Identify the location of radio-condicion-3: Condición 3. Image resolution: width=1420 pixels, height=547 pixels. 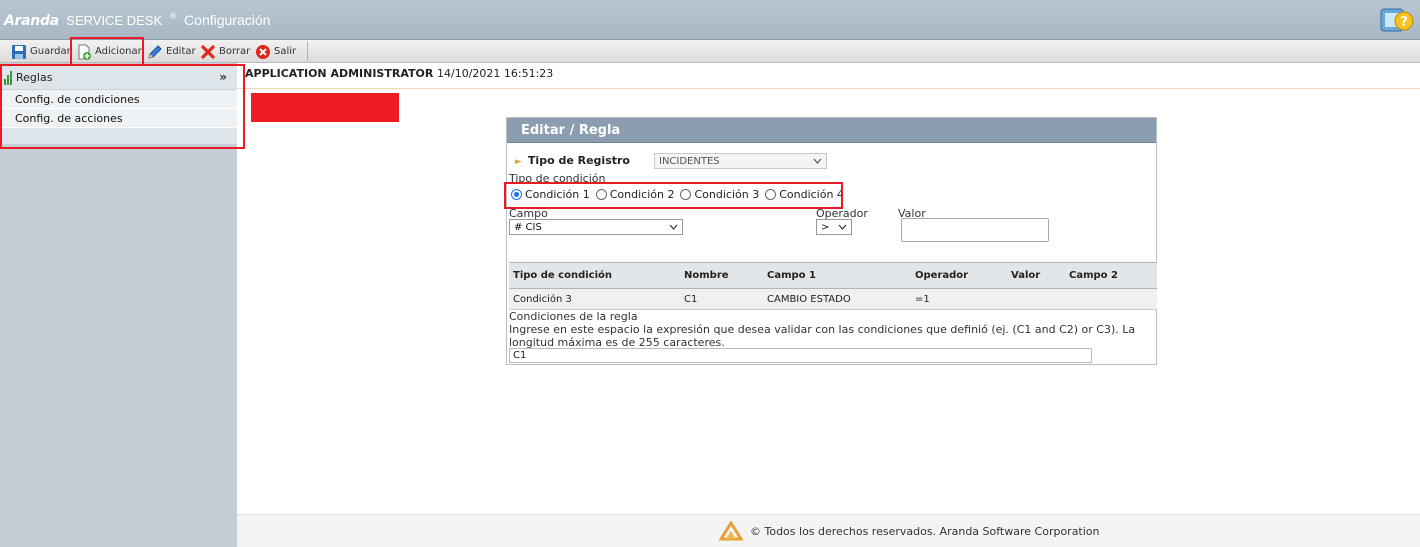
(719, 194).